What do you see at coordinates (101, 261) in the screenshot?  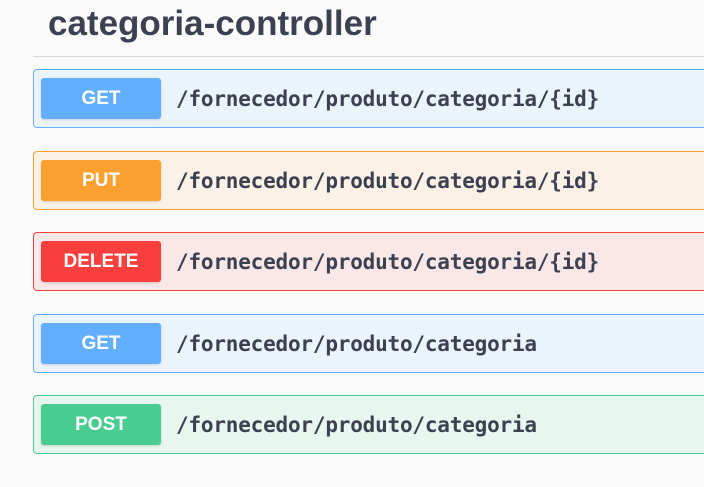 I see `method-badge: DELETE` at bounding box center [101, 261].